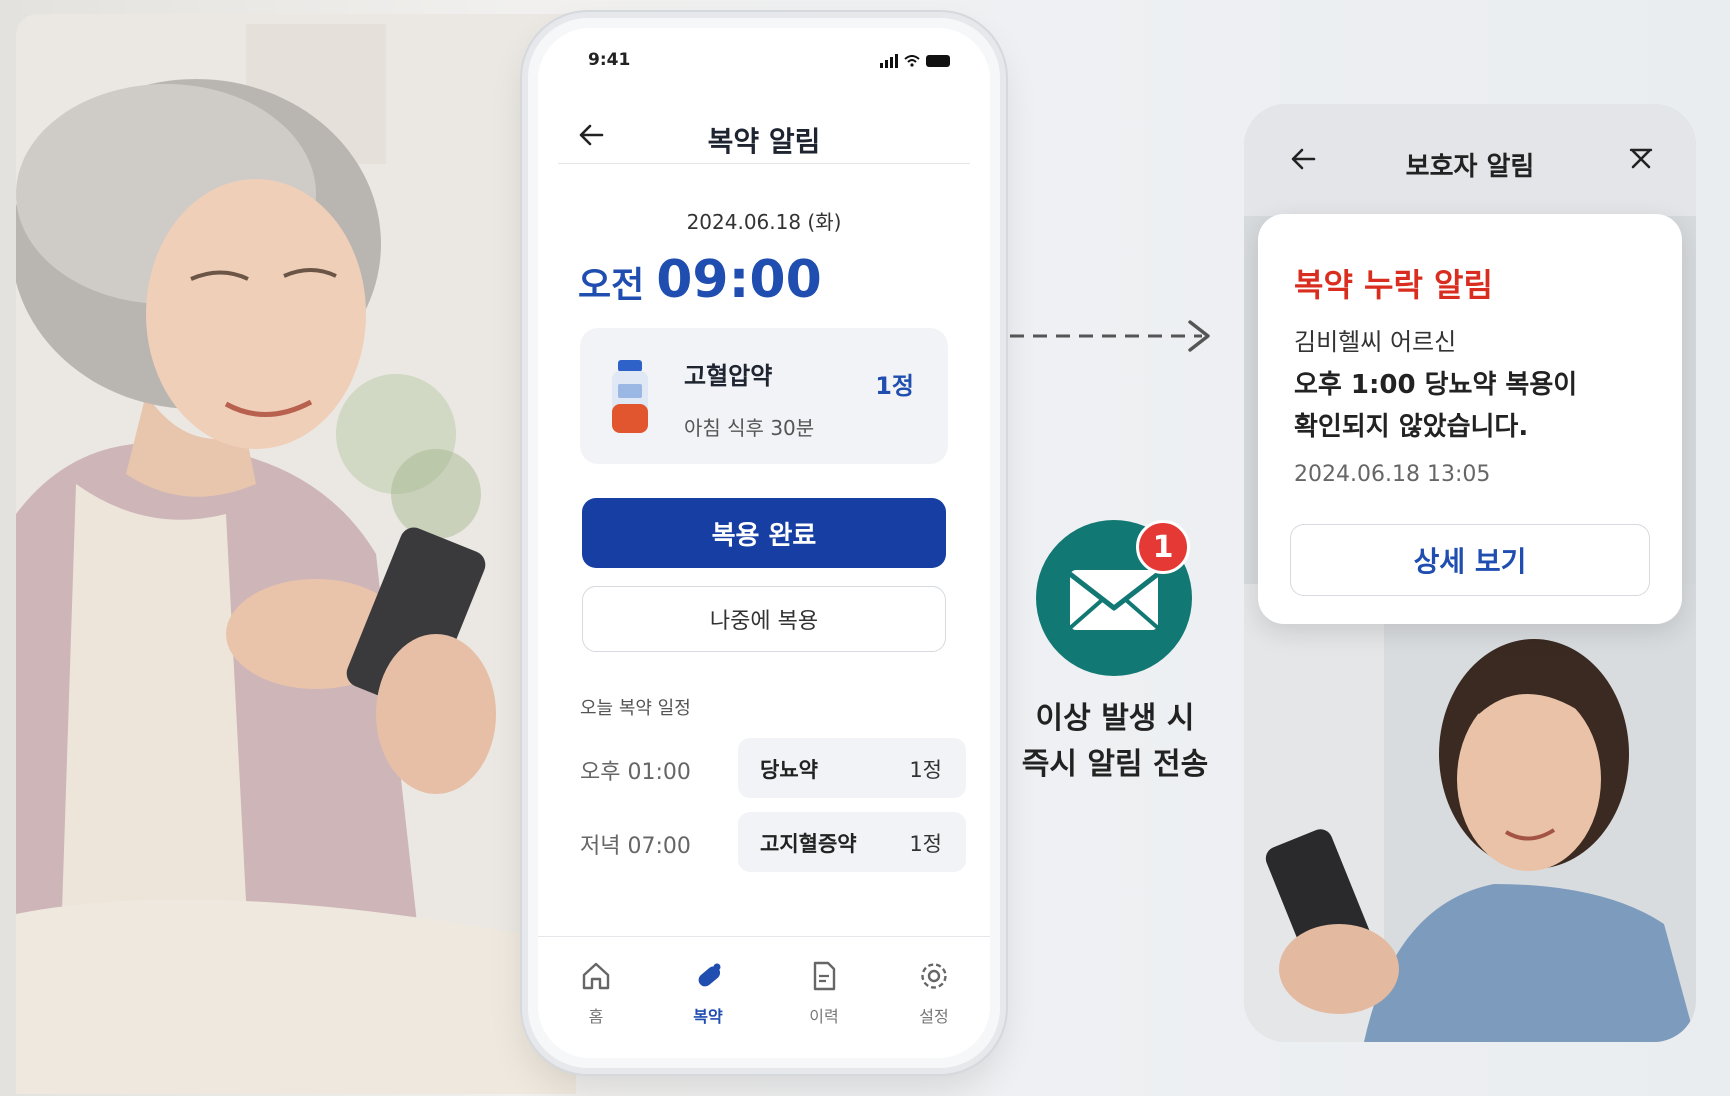 The image size is (1730, 1096). I want to click on document-icon, so click(824, 976).